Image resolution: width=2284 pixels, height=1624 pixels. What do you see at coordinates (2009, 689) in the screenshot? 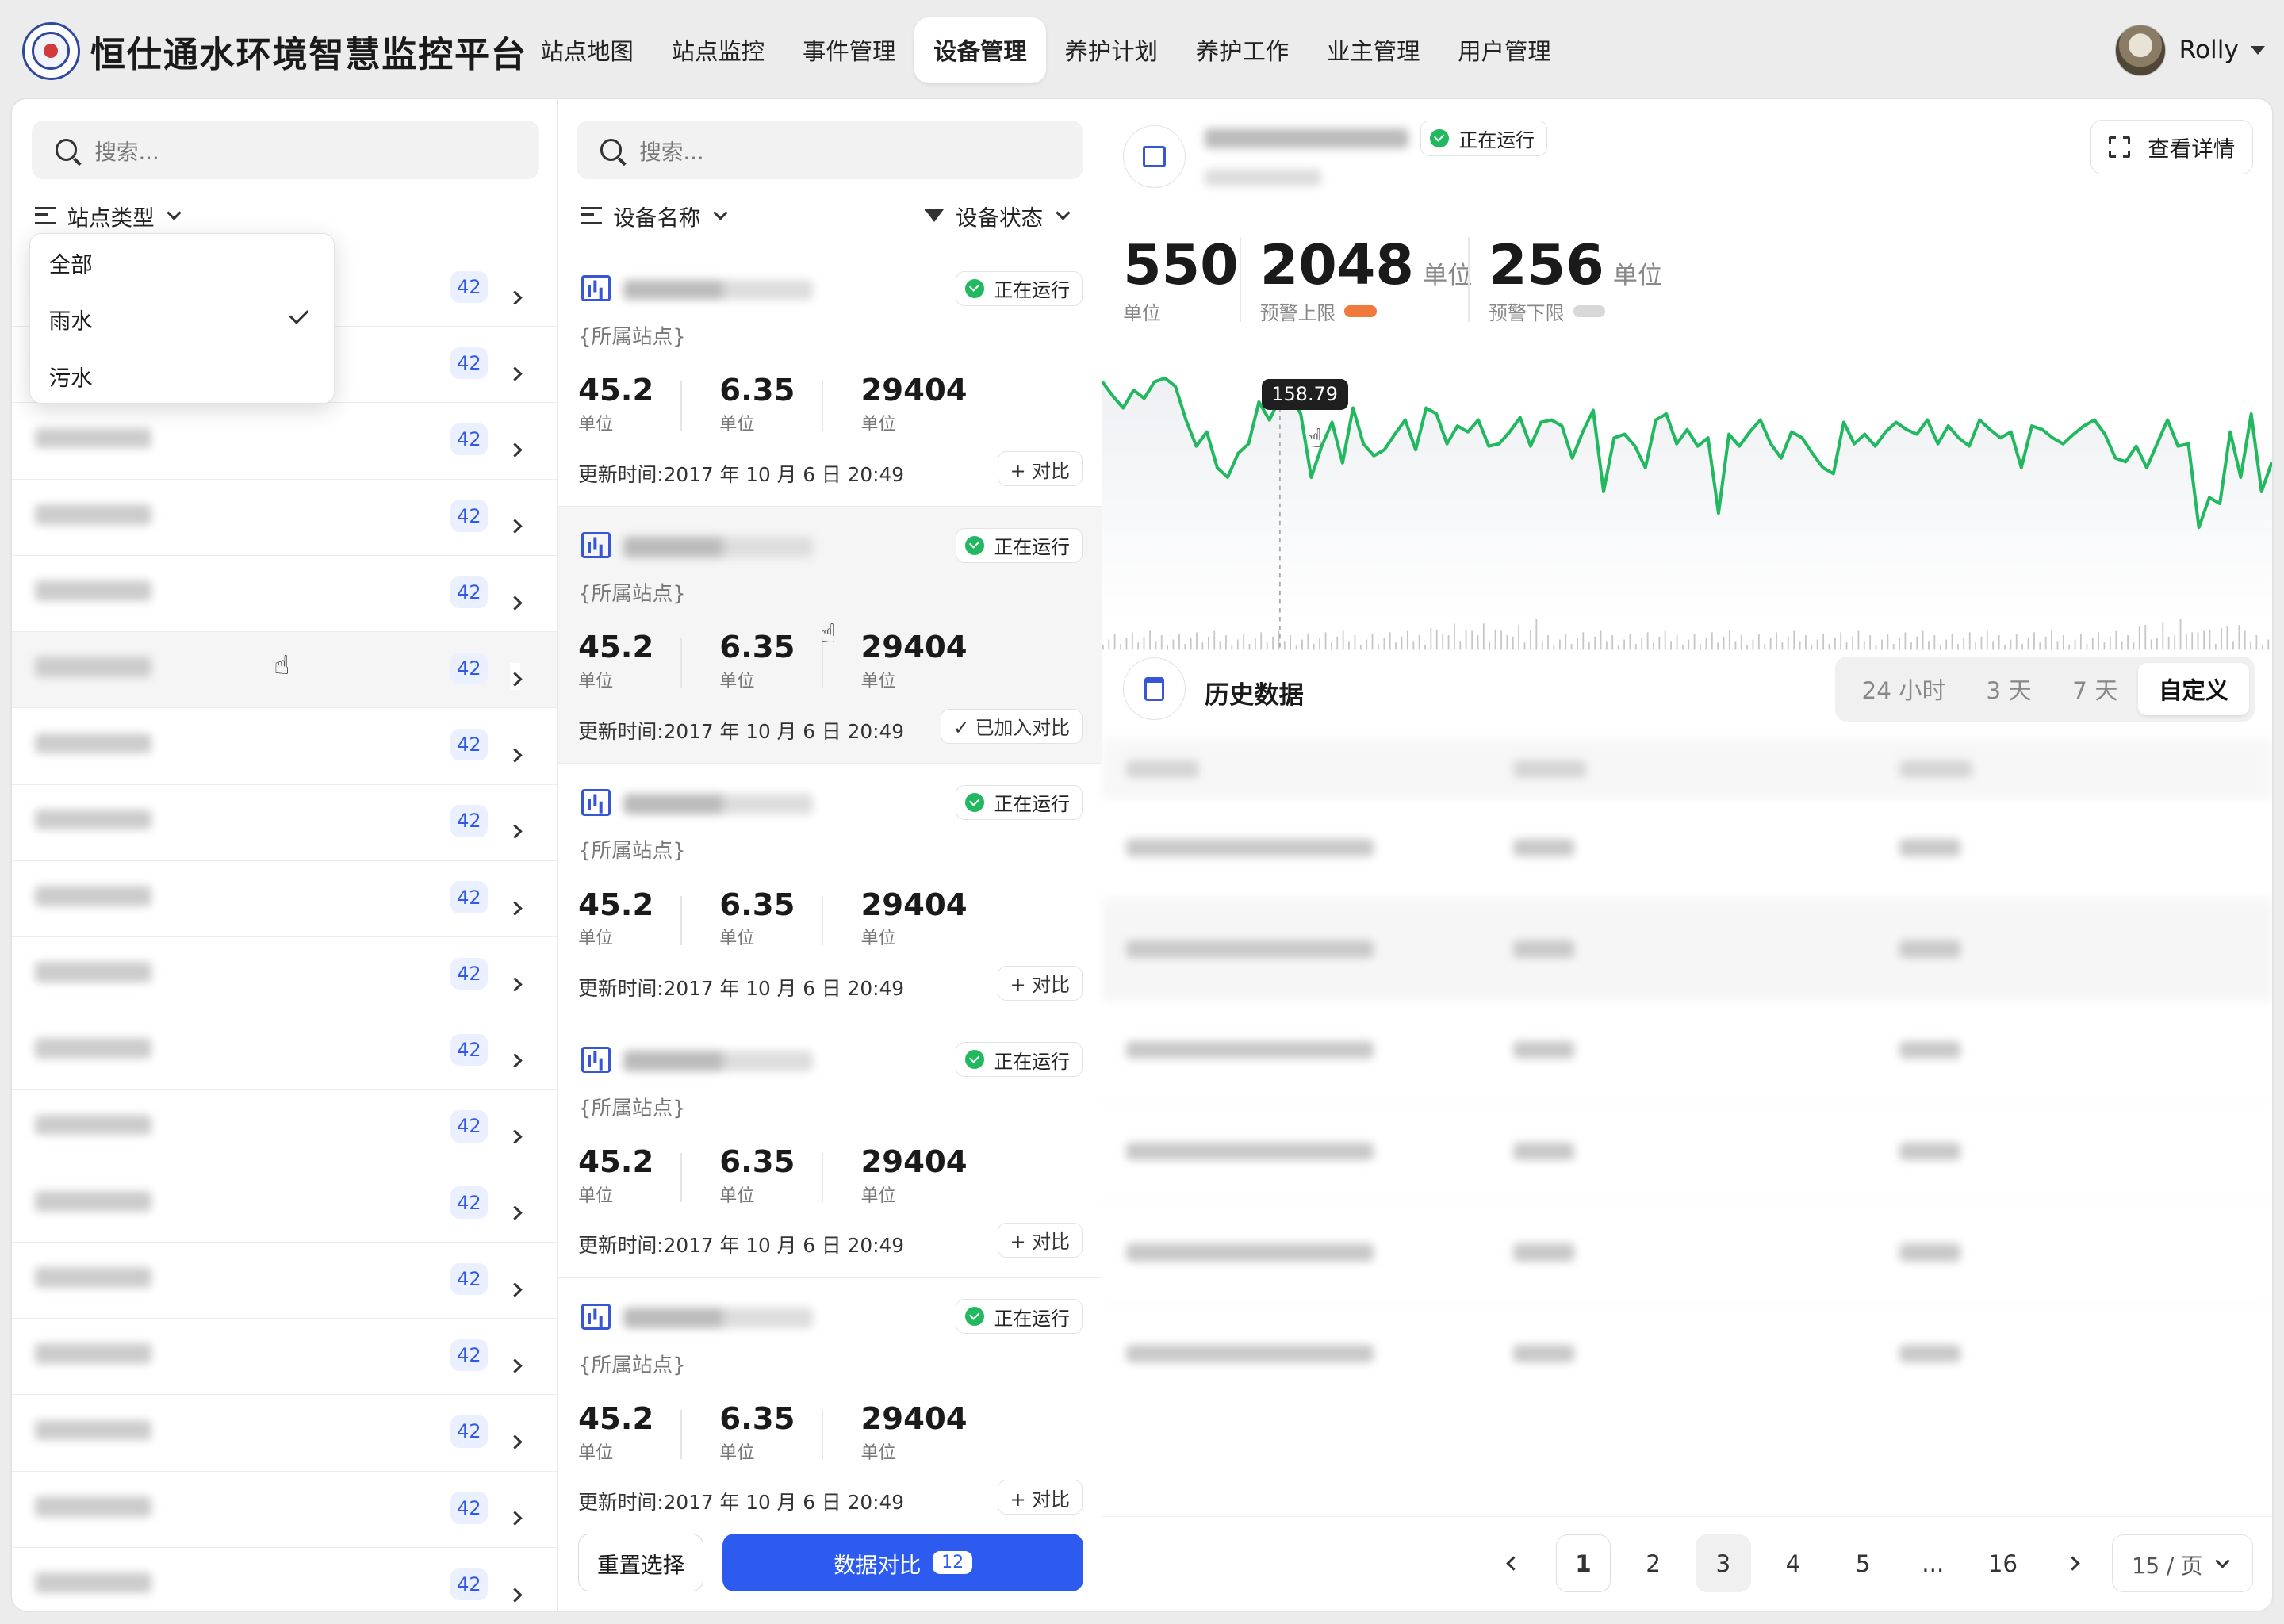
I see `range-3d: 3 天` at bounding box center [2009, 689].